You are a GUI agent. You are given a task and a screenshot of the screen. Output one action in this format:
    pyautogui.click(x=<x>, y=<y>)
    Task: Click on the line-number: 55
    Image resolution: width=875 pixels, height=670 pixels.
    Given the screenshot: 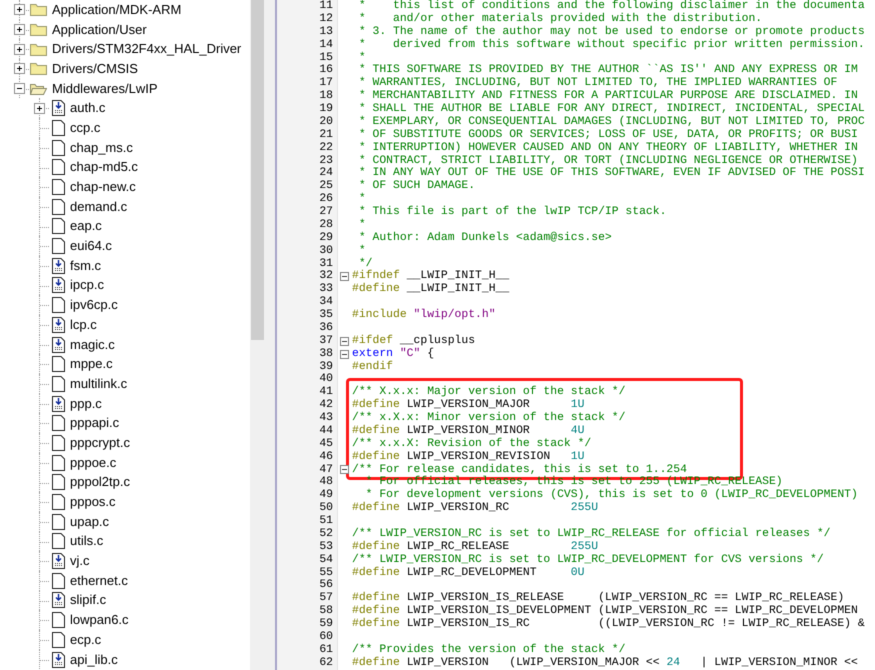 What is the action you would take?
    pyautogui.click(x=307, y=573)
    